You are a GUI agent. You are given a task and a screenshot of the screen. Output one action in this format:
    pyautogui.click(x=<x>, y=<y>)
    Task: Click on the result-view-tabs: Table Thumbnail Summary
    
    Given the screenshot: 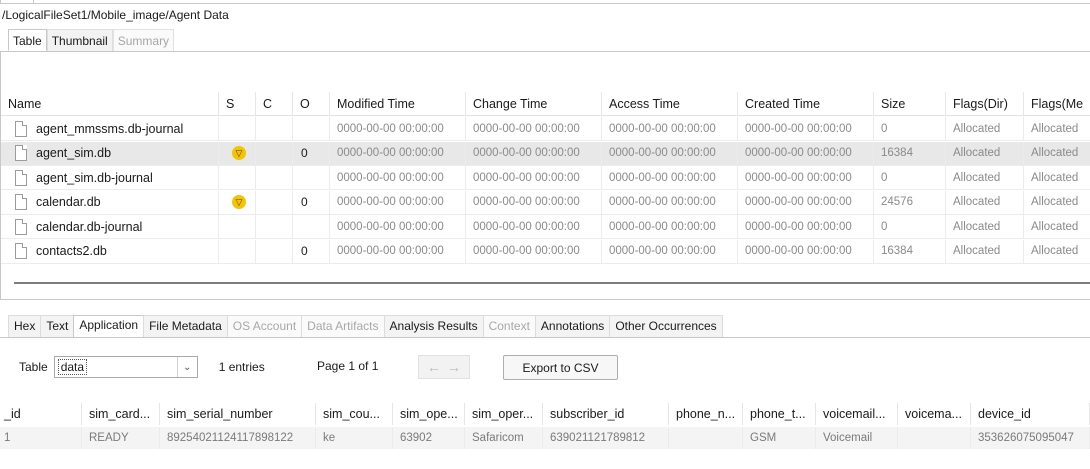 What is the action you would take?
    pyautogui.click(x=91, y=40)
    